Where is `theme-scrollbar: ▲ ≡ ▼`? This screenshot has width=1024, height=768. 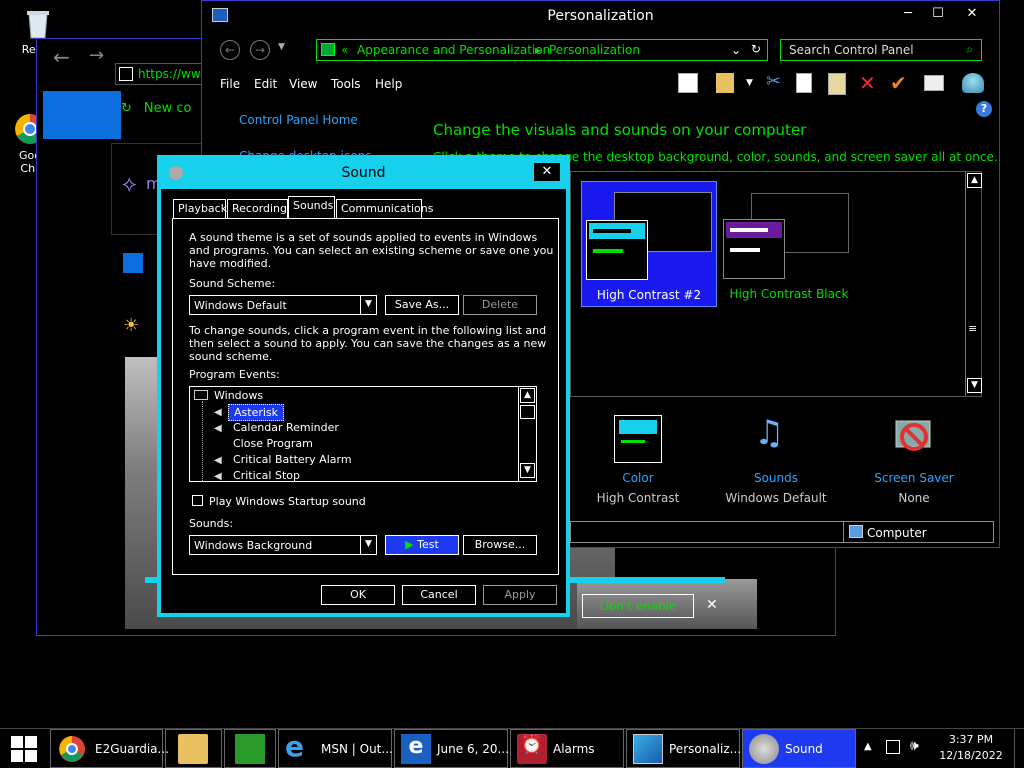
theme-scrollbar: ▲ ≡ ▼ is located at coordinates (973, 284).